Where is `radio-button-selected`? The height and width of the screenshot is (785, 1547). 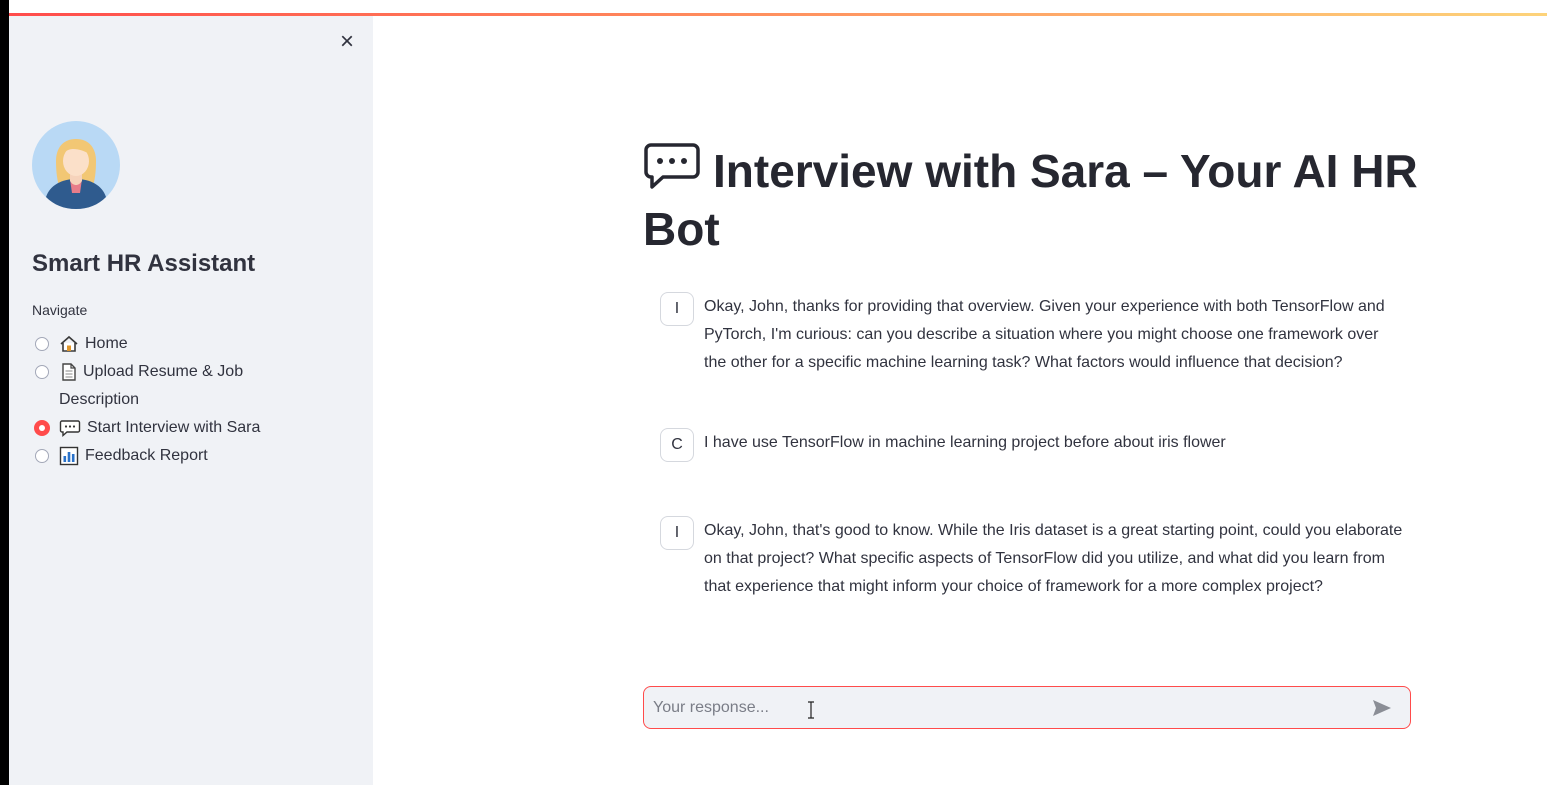 radio-button-selected is located at coordinates (42, 428).